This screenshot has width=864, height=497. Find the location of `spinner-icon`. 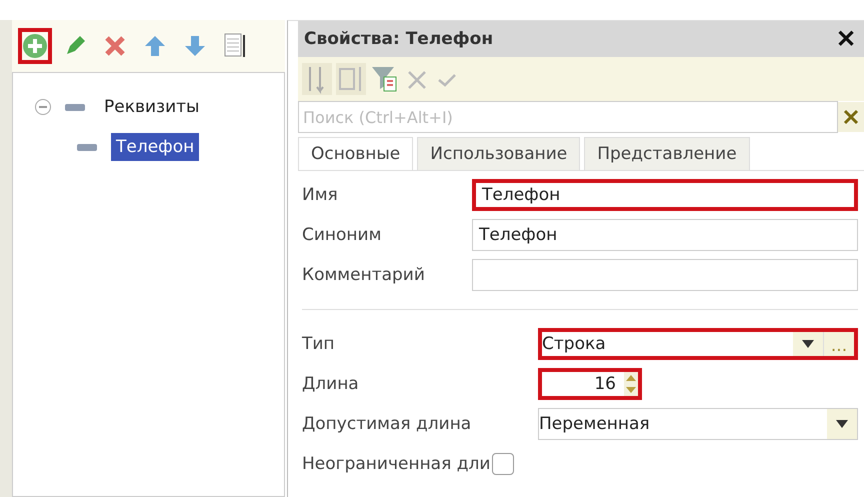

spinner-icon is located at coordinates (631, 384).